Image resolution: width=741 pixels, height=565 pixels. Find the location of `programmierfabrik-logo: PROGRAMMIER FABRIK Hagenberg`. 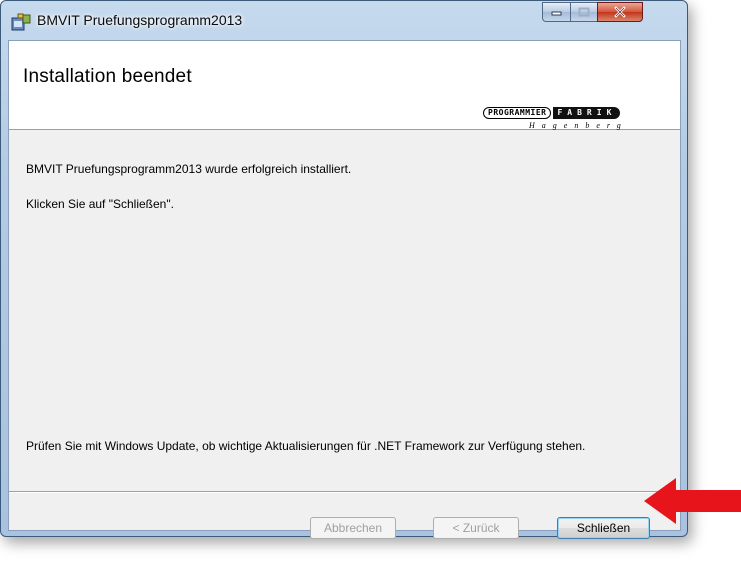

programmierfabrik-logo: PROGRAMMIER FABRIK Hagenberg is located at coordinates (578, 127).